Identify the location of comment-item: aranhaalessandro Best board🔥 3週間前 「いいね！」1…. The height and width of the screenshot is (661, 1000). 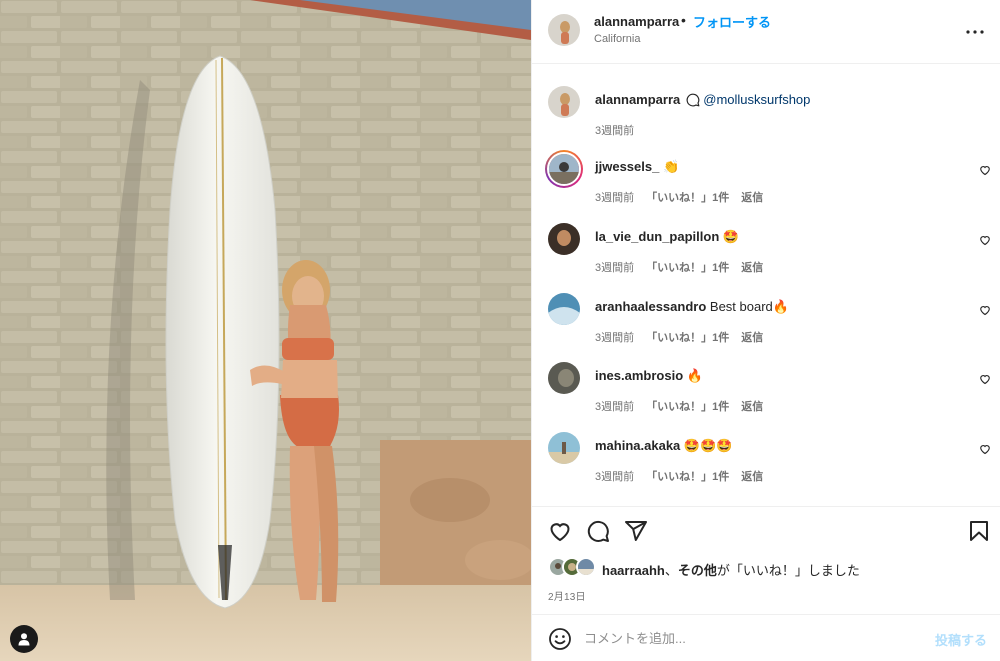
(766, 326).